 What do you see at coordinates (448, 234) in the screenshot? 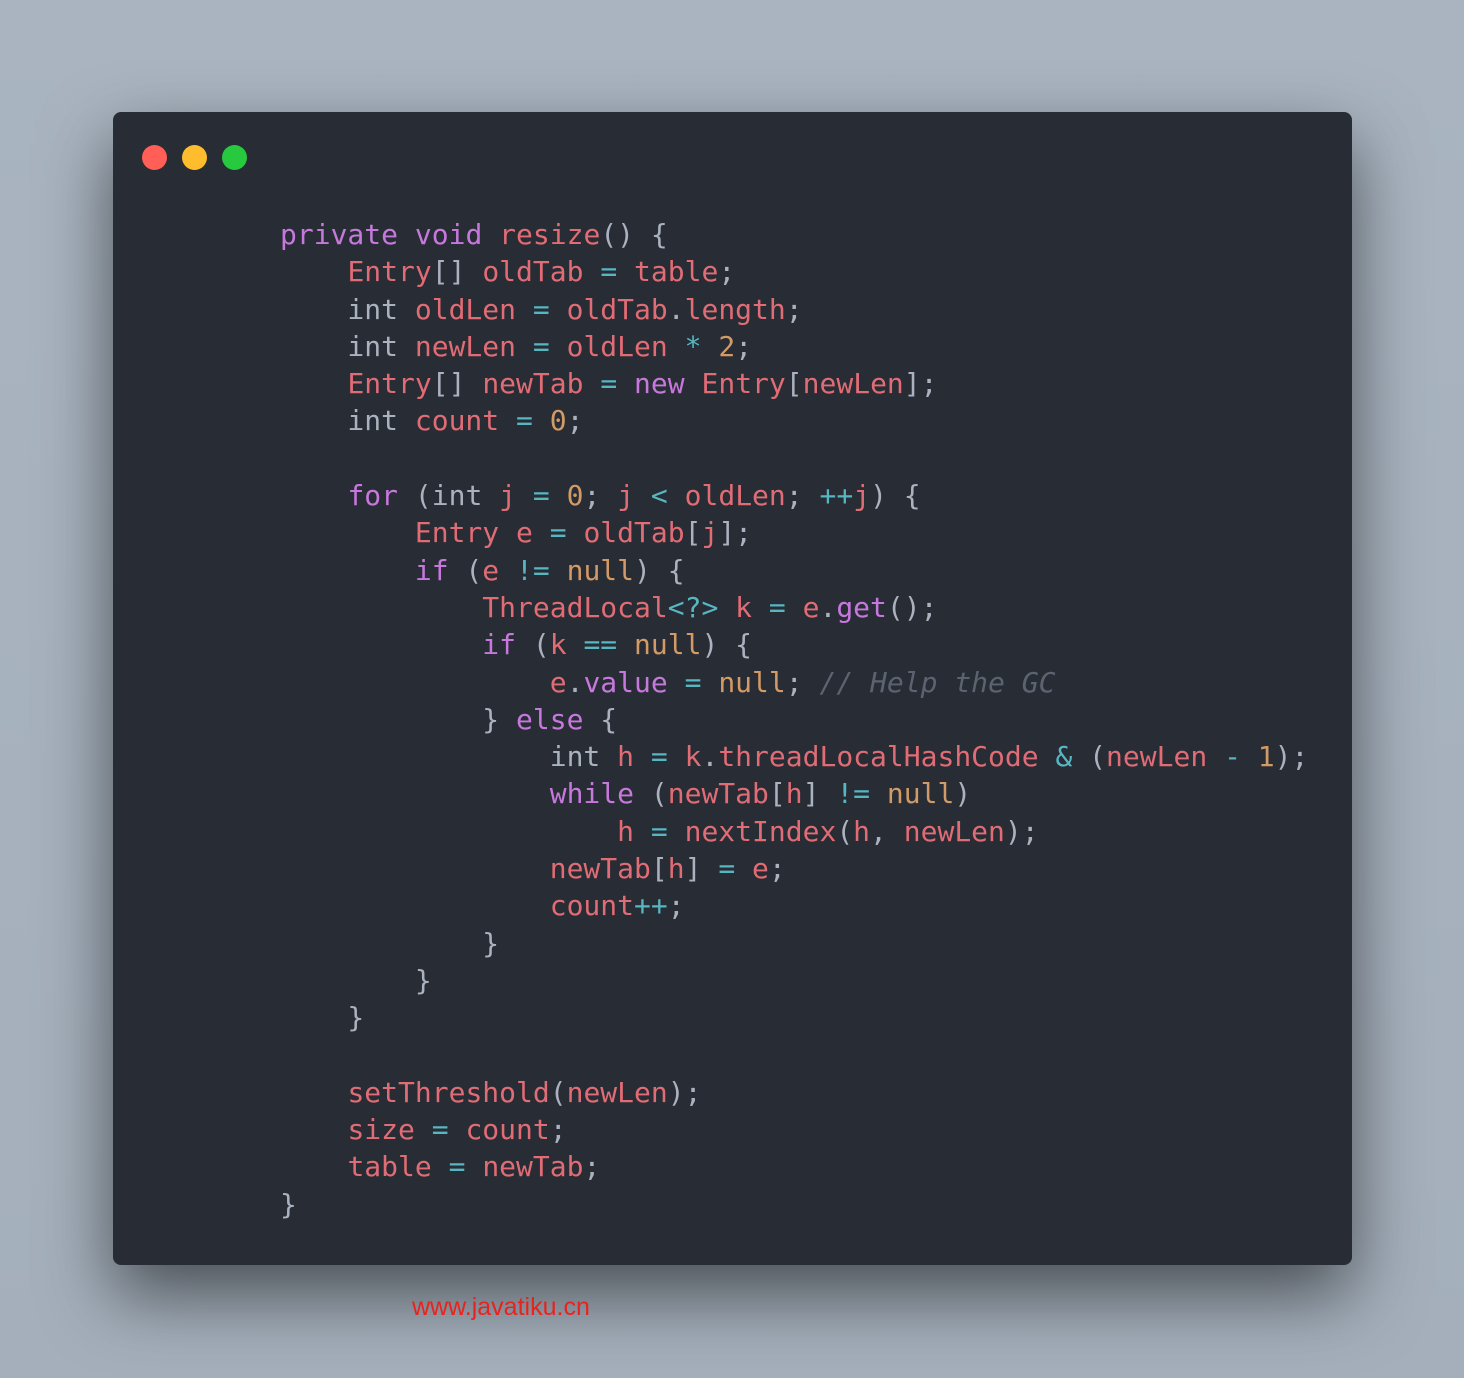
I see `code-token: void` at bounding box center [448, 234].